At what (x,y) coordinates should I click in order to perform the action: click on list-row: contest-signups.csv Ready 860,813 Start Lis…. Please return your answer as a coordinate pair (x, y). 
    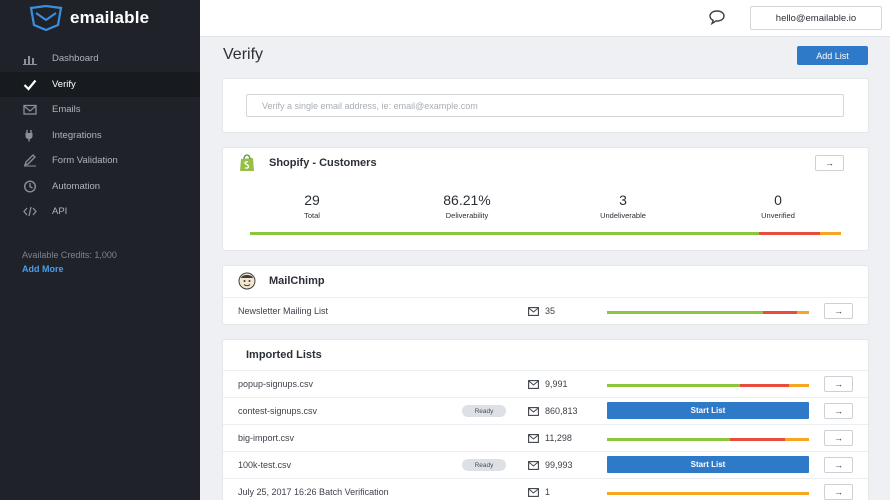
    Looking at the image, I should click on (545, 410).